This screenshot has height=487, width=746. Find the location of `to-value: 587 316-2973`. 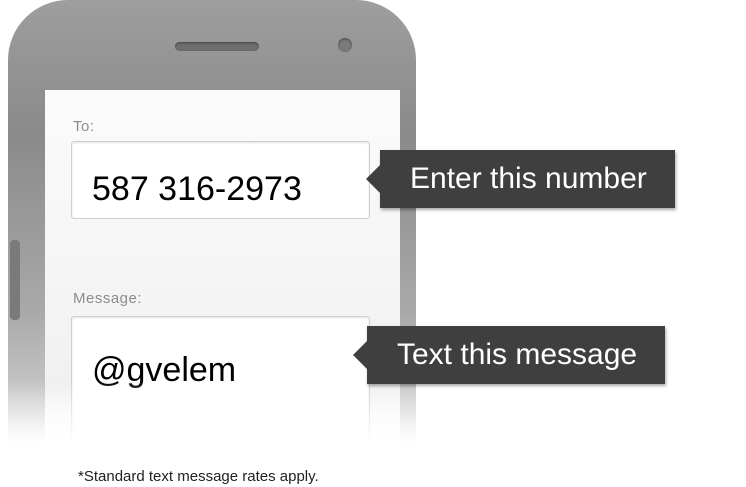

to-value: 587 316-2973 is located at coordinates (197, 189).